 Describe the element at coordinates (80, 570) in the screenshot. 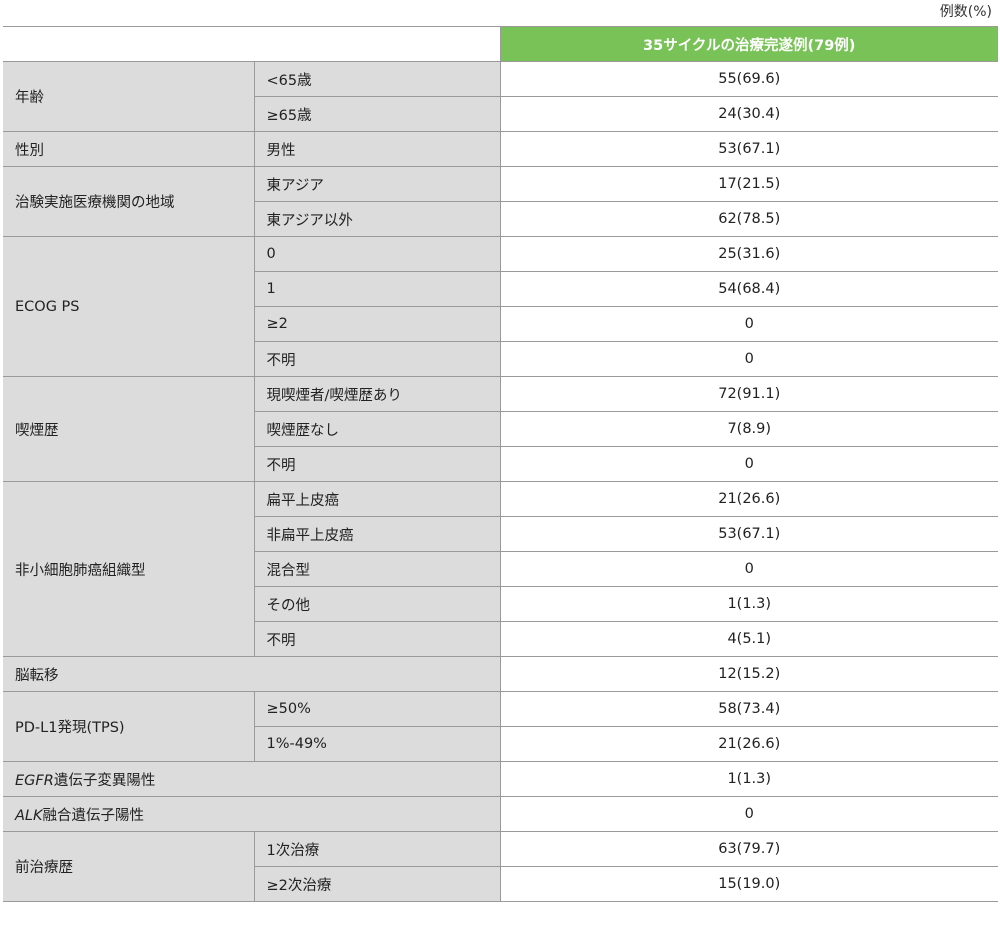

I see `category-label: 非小細胞肺癌組織型` at that location.